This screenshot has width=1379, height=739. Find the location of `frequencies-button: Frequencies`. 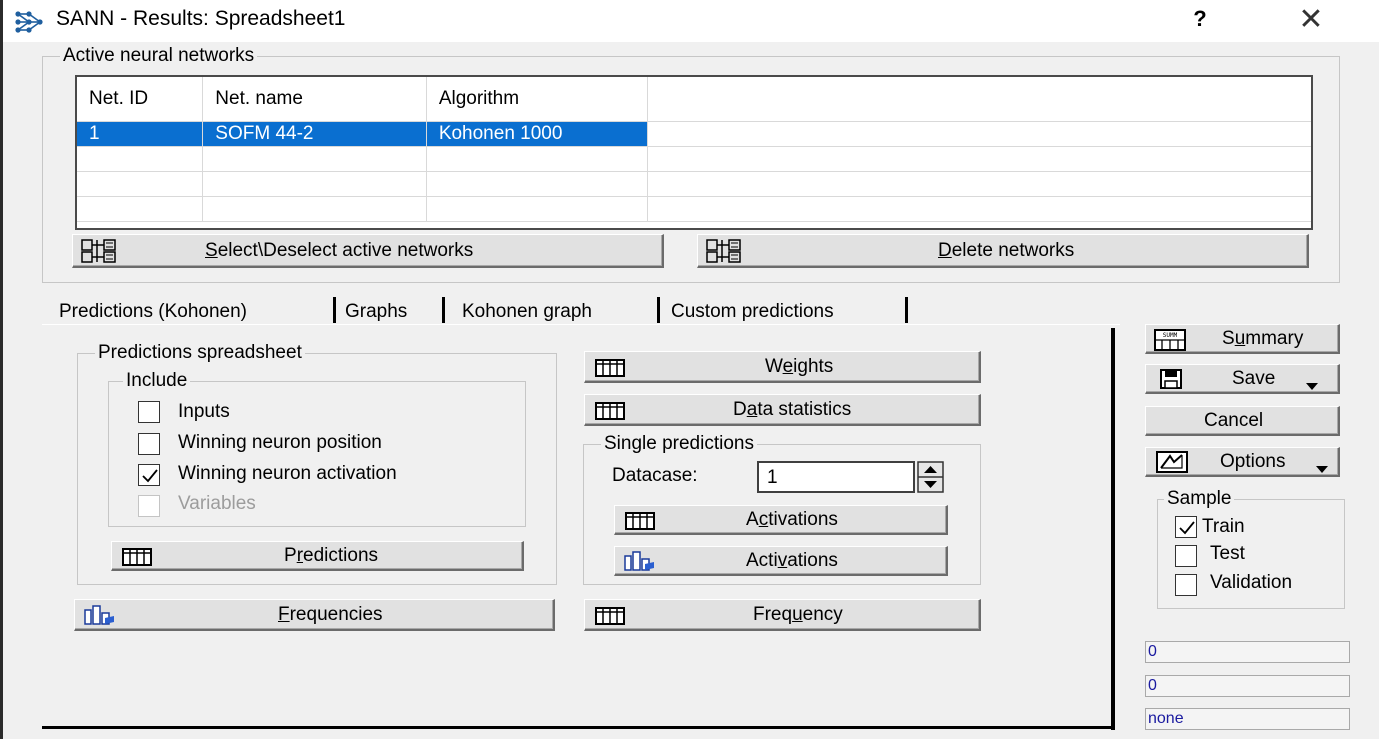

frequencies-button: Frequencies is located at coordinates (314, 615).